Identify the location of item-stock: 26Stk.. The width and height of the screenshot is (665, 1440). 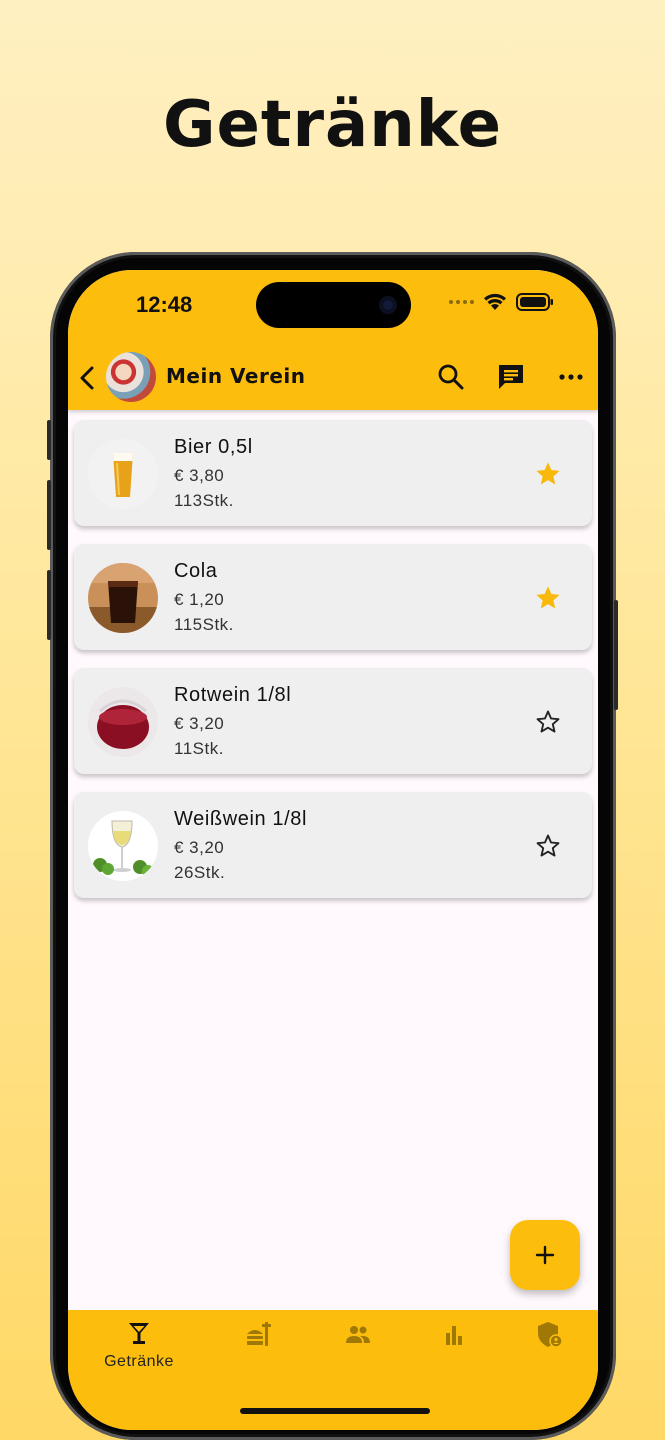
(200, 872).